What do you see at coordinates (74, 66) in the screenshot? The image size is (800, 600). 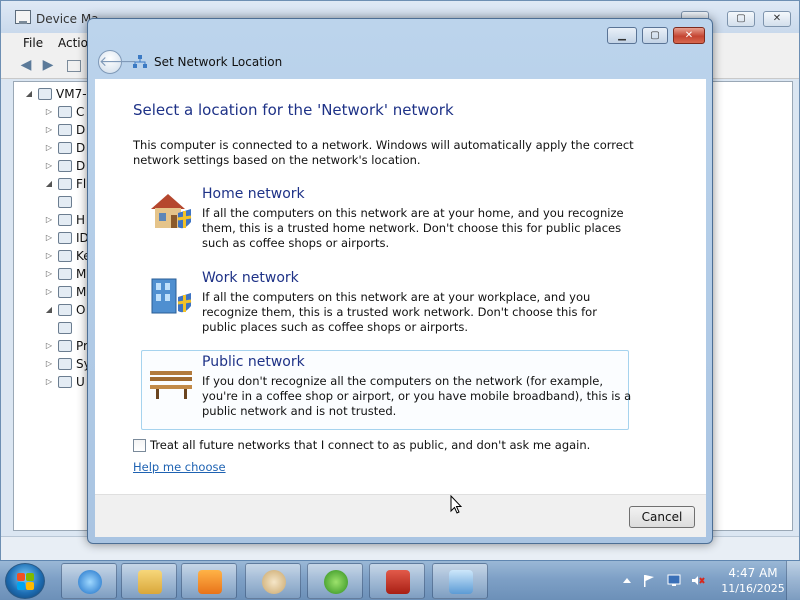 I see `properties-icon` at bounding box center [74, 66].